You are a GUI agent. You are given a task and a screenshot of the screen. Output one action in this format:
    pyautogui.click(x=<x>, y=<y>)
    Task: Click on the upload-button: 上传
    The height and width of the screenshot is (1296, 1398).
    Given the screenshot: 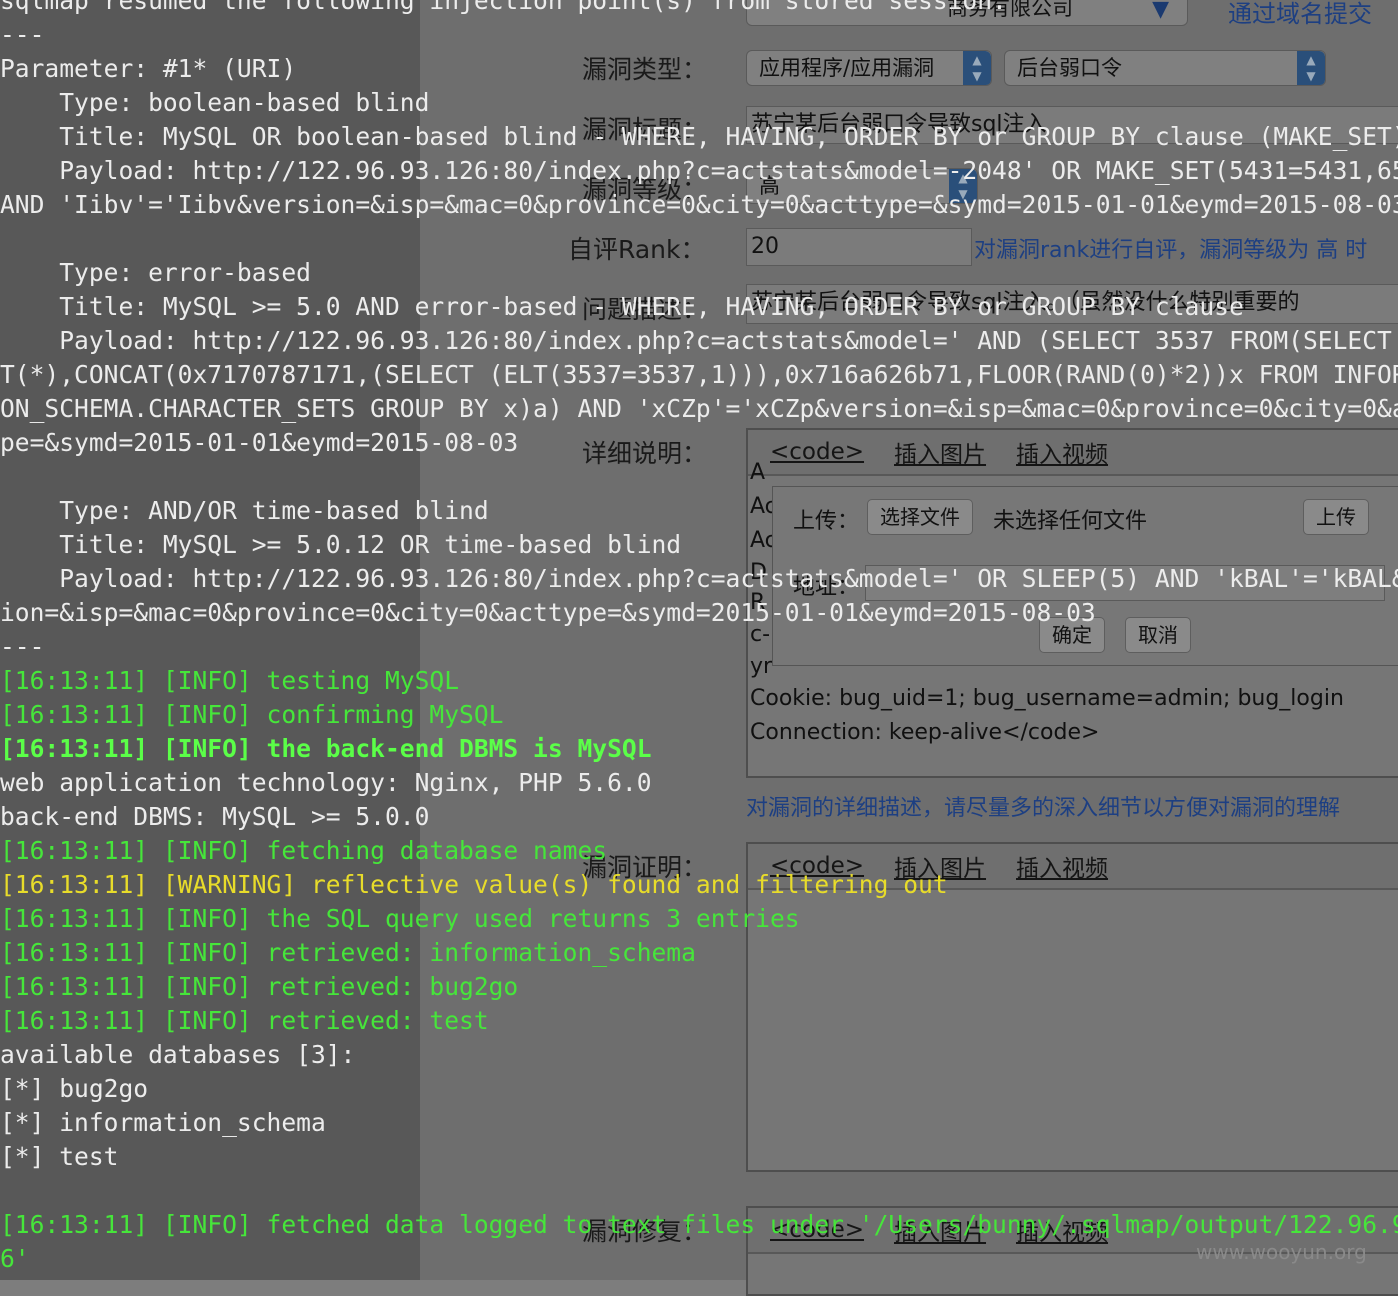 What is the action you would take?
    pyautogui.click(x=1336, y=517)
    